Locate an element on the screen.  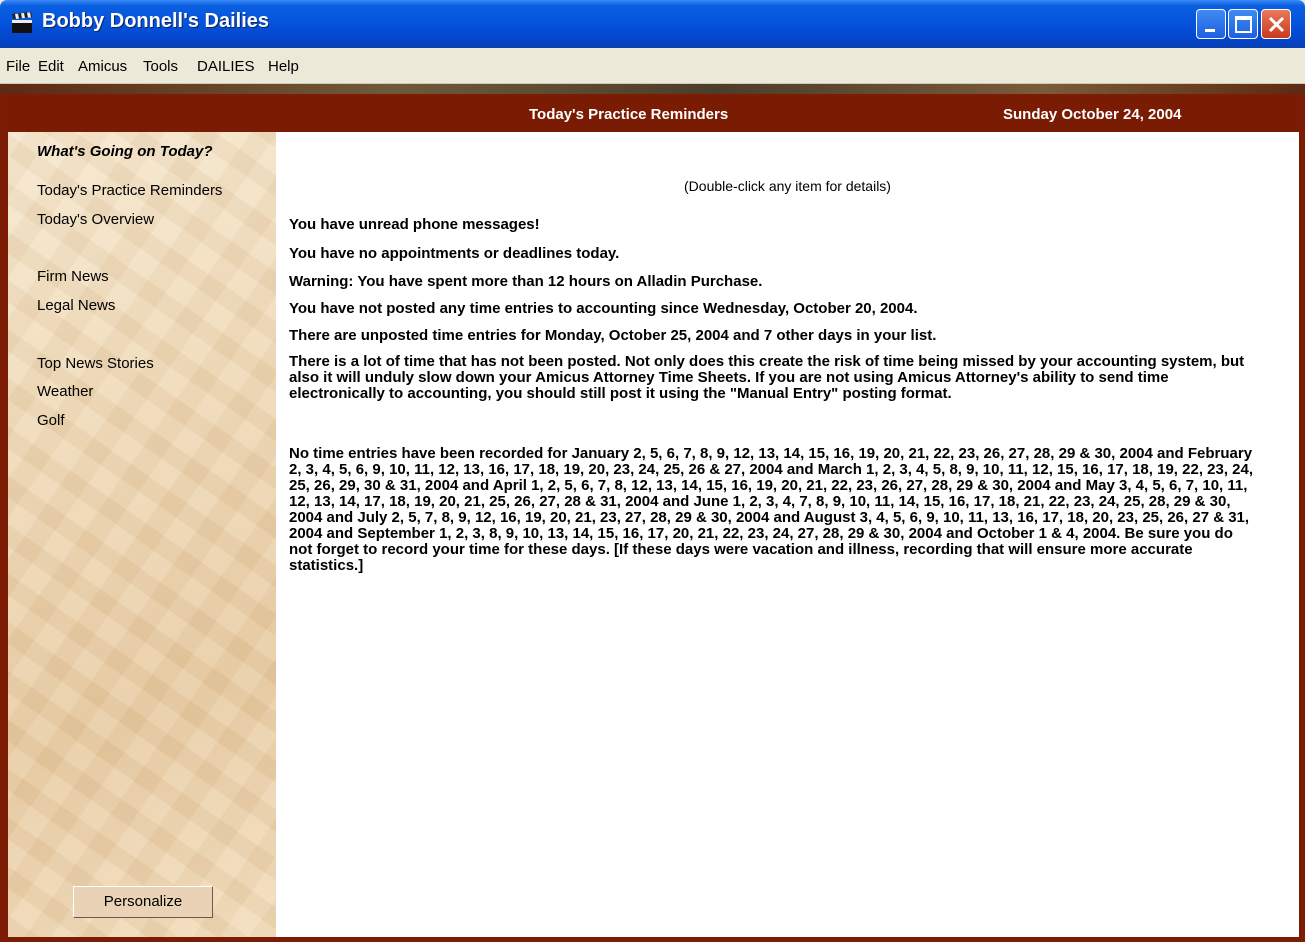
title-bar: Bobby Donnell's Dailies is located at coordinates (652, 24).